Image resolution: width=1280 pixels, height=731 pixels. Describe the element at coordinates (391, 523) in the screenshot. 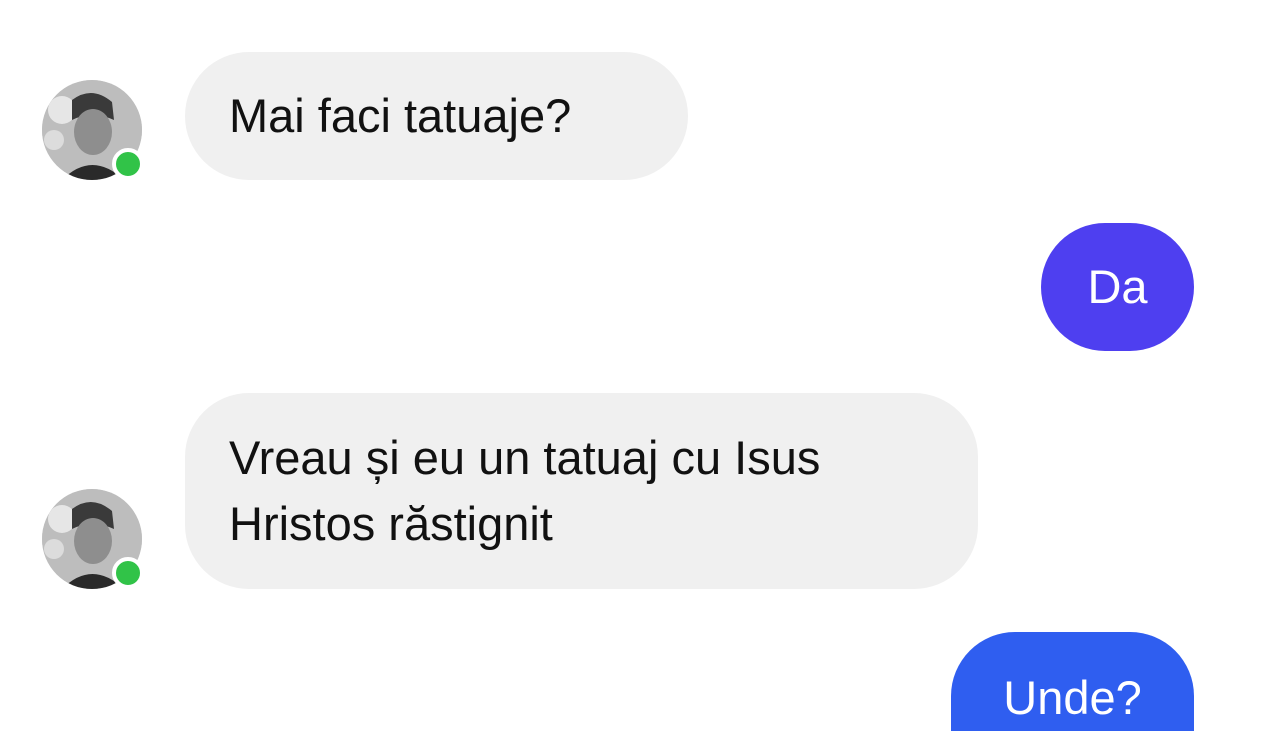

I see `message-text-line: Hristos răstignit` at that location.